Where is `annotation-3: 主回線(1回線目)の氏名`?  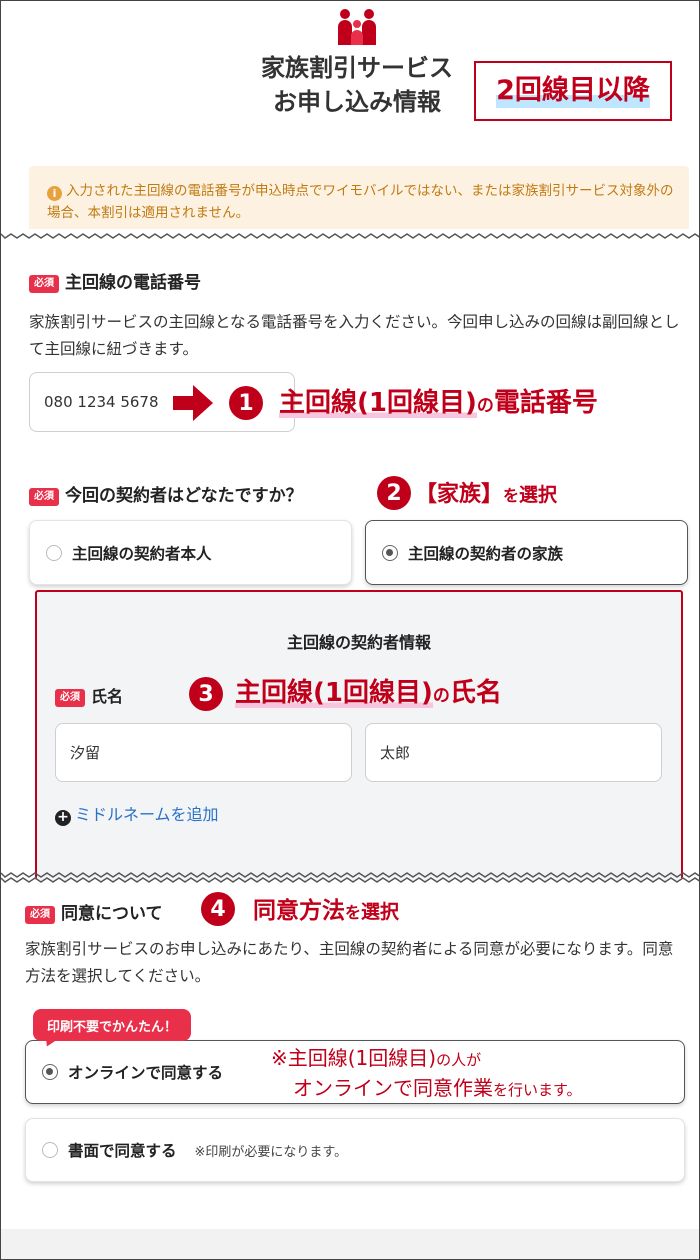 annotation-3: 主回線(1回線目)の氏名 is located at coordinates (368, 694).